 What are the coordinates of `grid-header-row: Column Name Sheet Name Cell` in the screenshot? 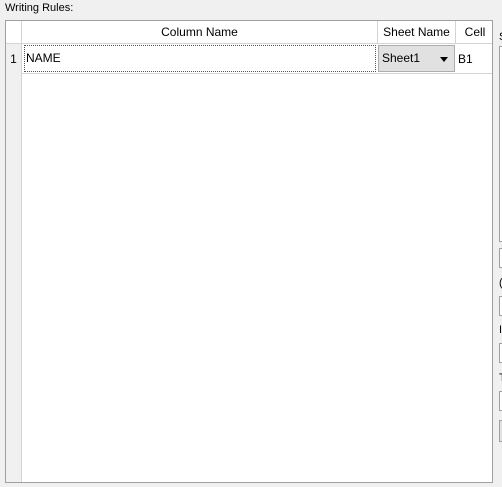 It's located at (249, 32).